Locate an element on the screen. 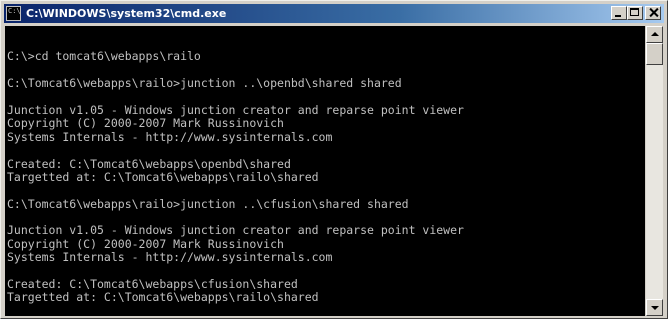 The image size is (668, 319). scroll-down-arrow-icon is located at coordinates (655, 308).